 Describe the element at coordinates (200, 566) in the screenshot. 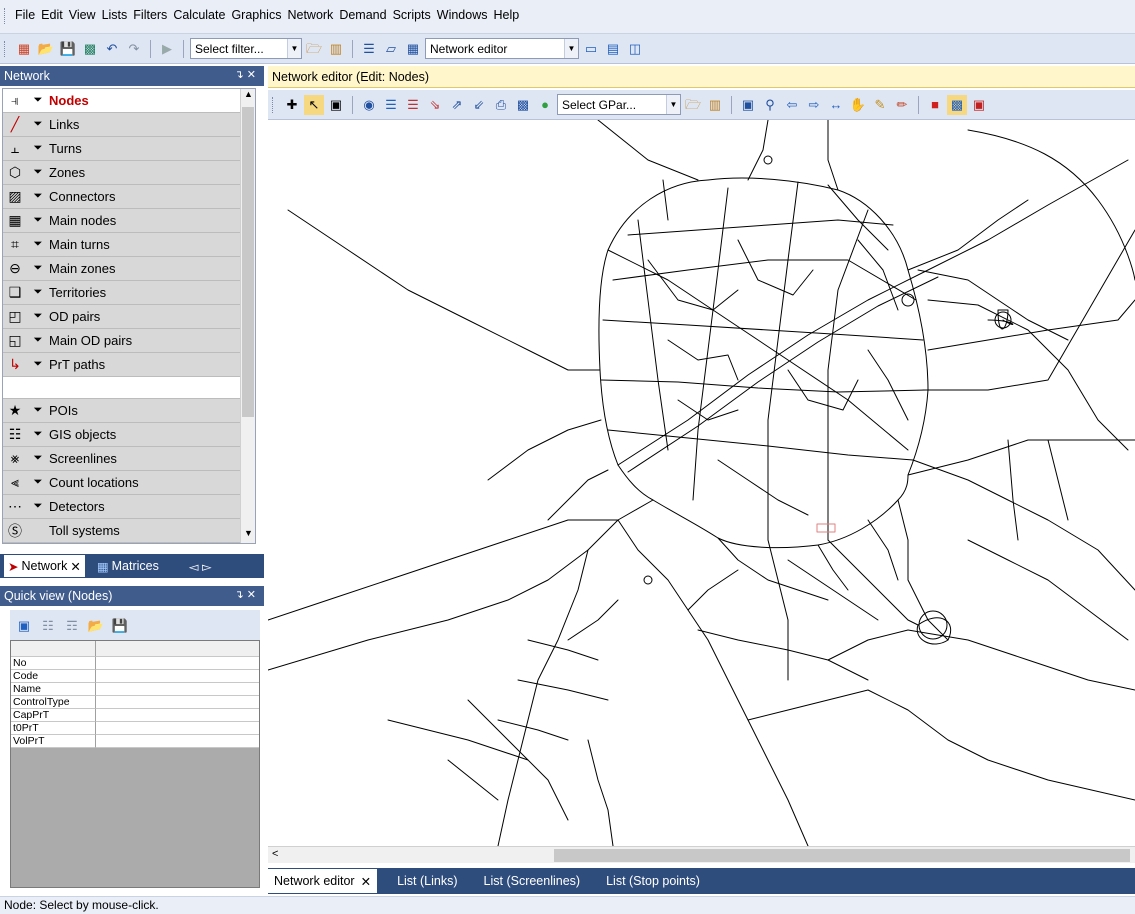

I see `tab-scroll-icon: ◅ ▻` at that location.